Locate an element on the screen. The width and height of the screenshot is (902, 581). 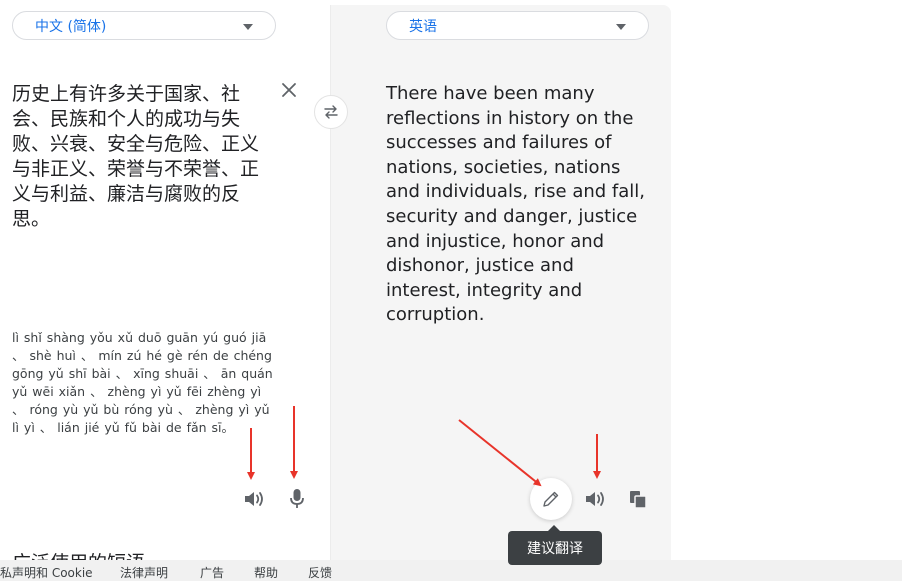
footer-link-help: 帮助 is located at coordinates (266, 572).